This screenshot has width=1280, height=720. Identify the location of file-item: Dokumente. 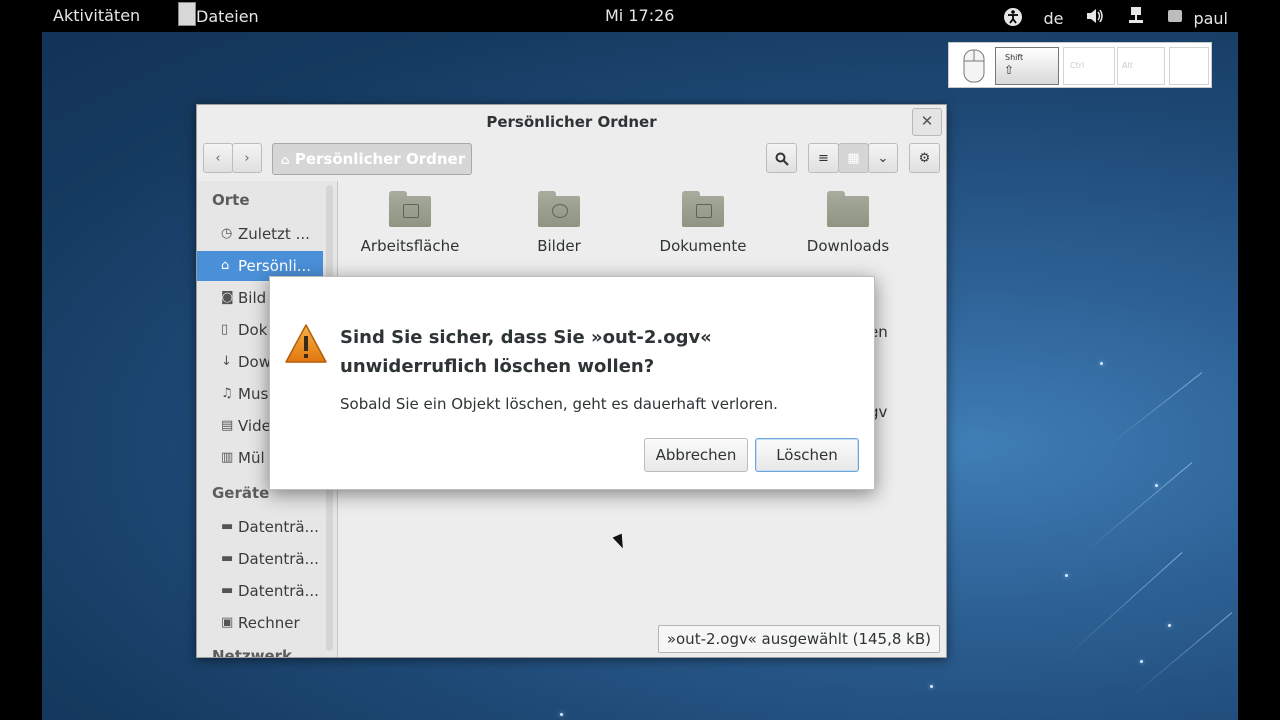
(703, 223).